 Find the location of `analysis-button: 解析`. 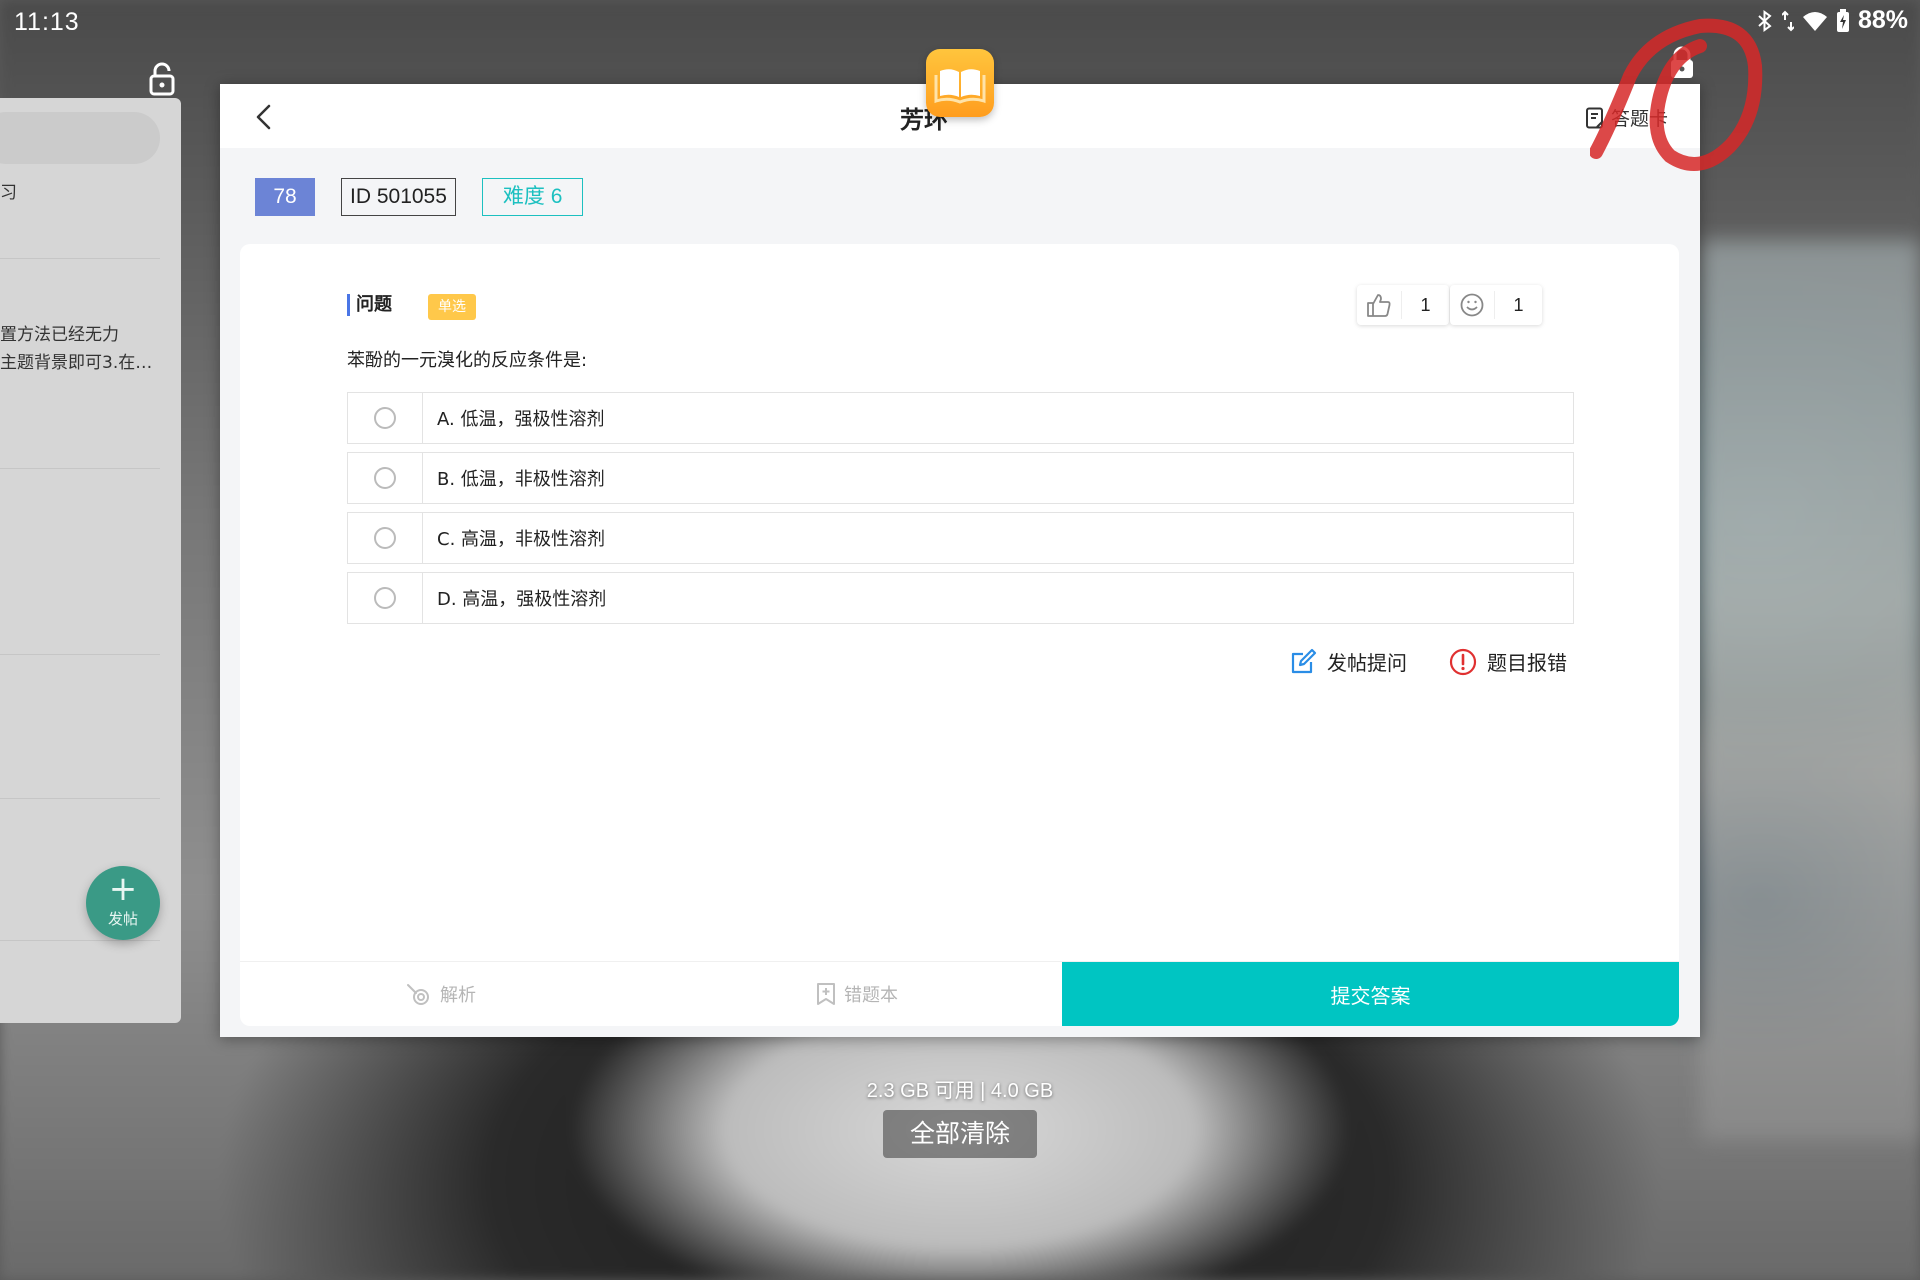

analysis-button: 解析 is located at coordinates (441, 994).